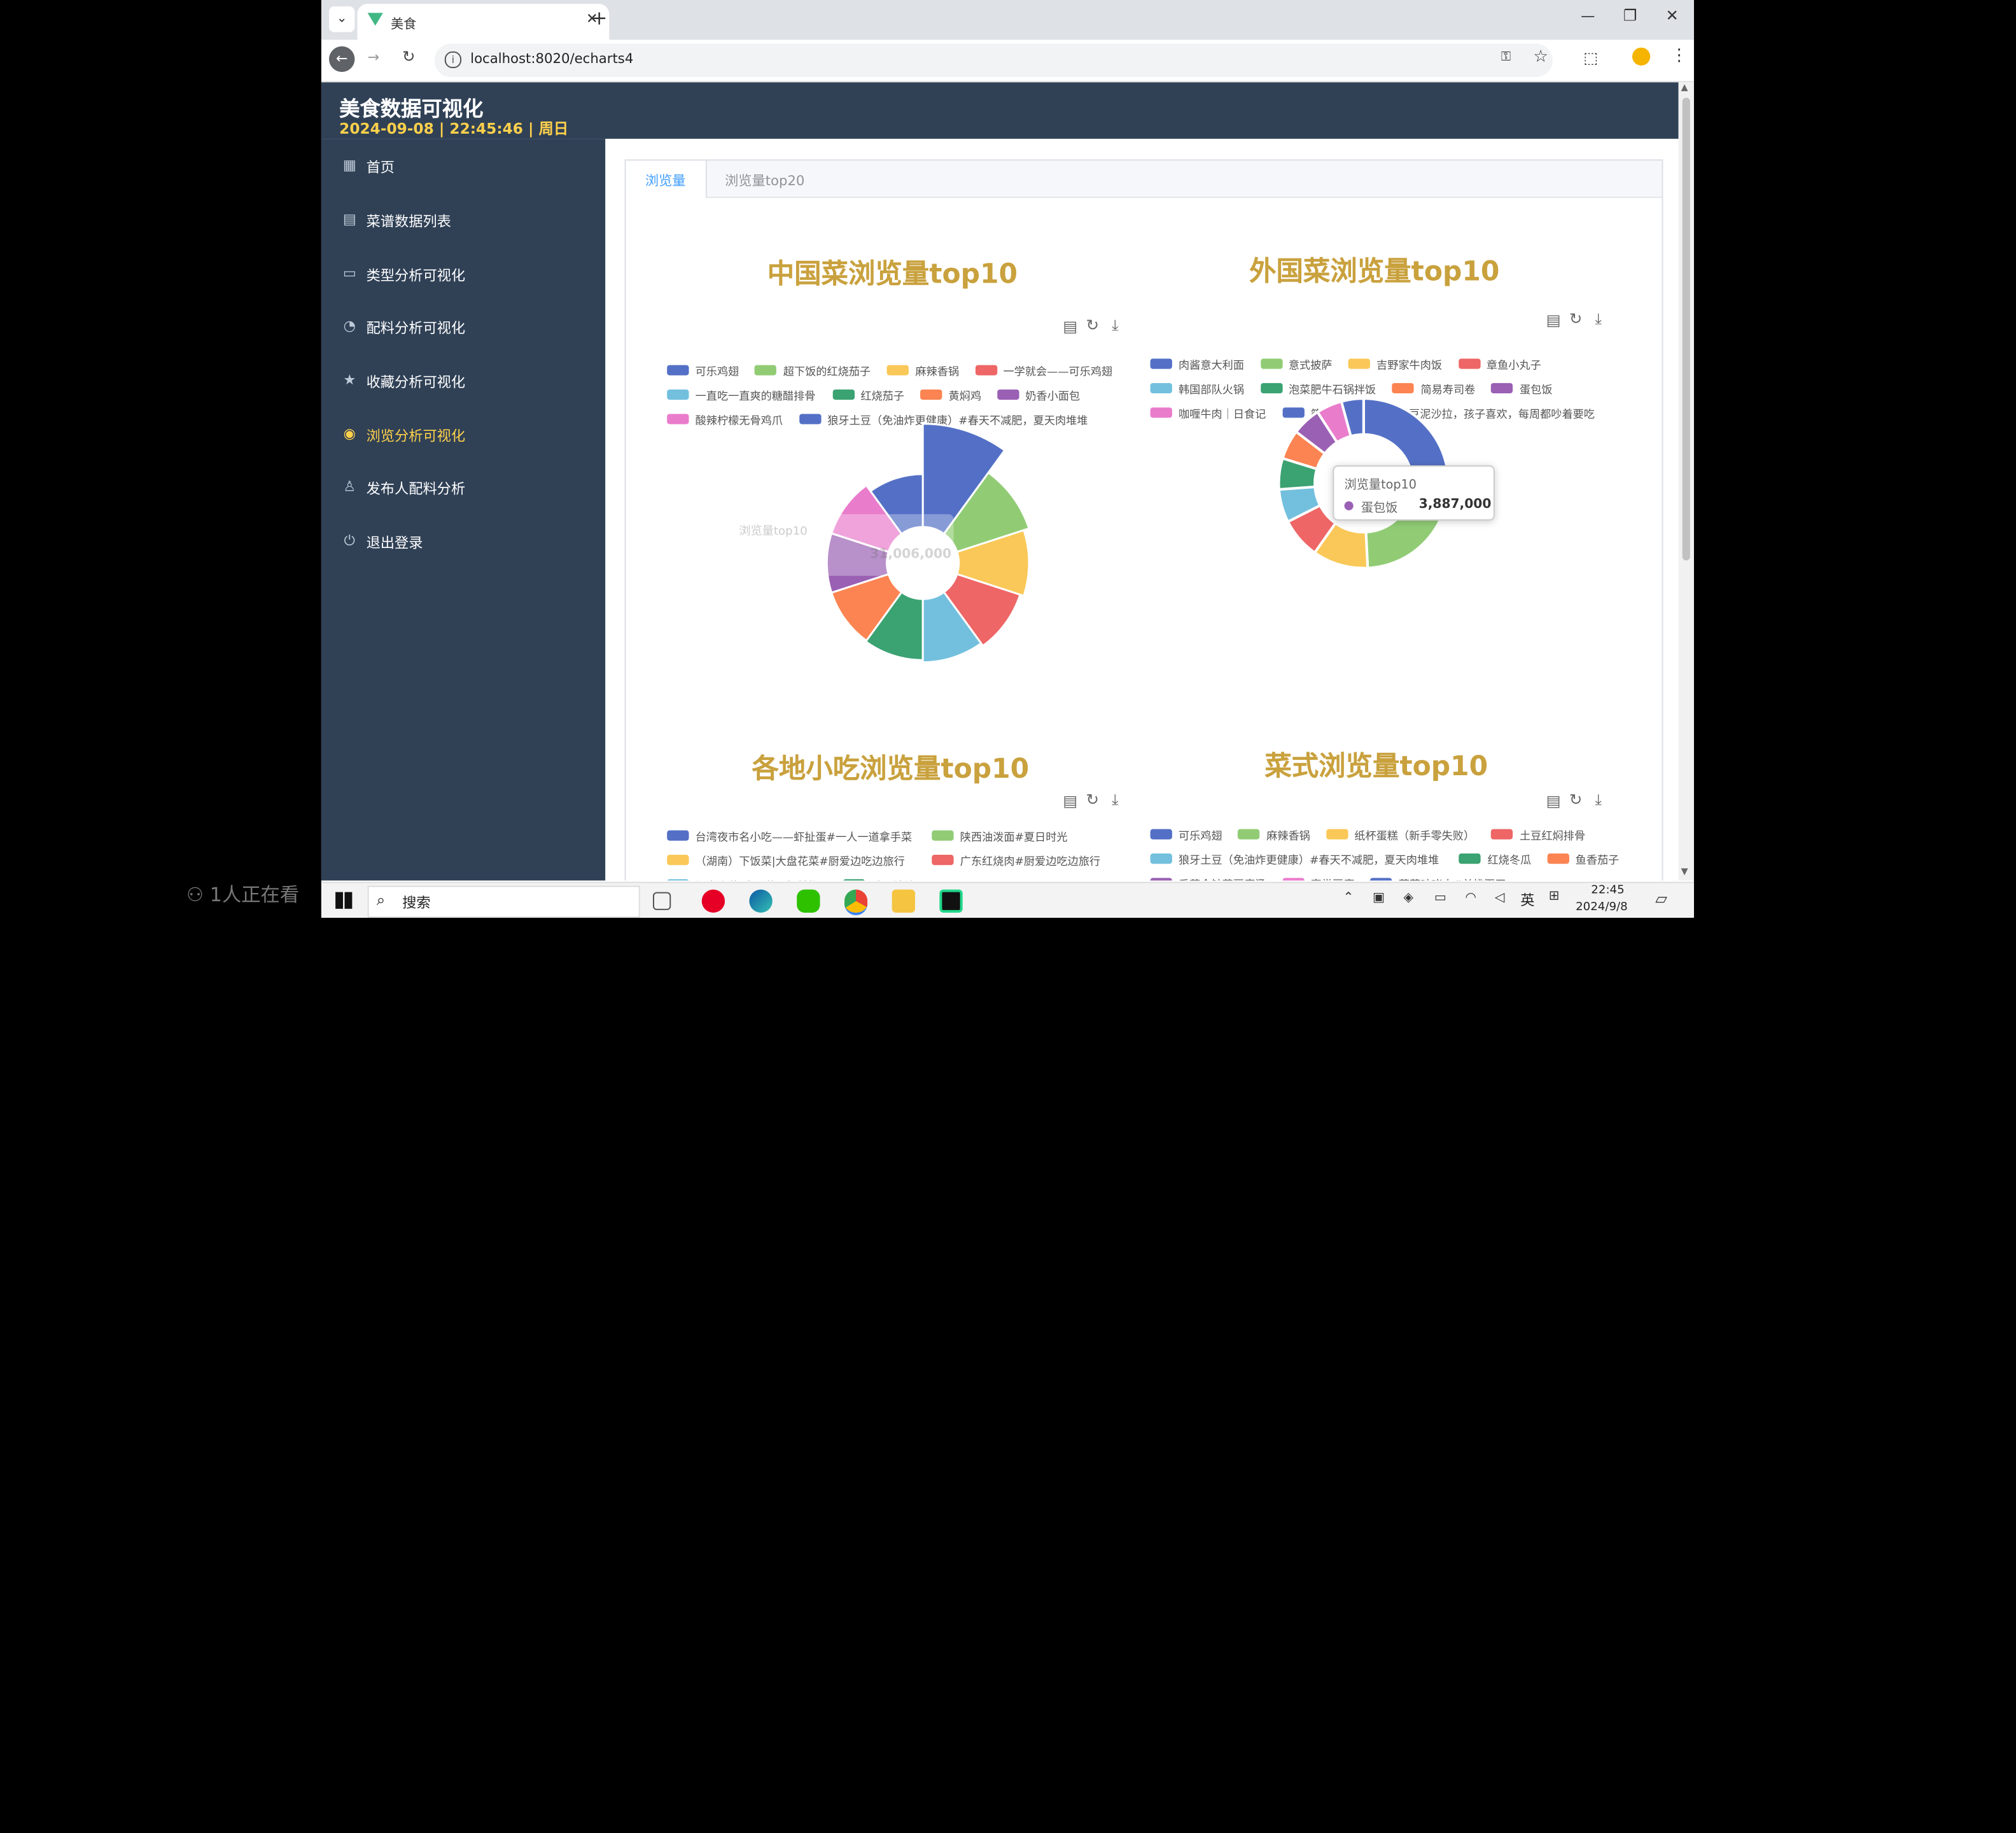  I want to click on legend-label: 广东红烧肉#厨爱边吃边旅行, so click(1030, 861).